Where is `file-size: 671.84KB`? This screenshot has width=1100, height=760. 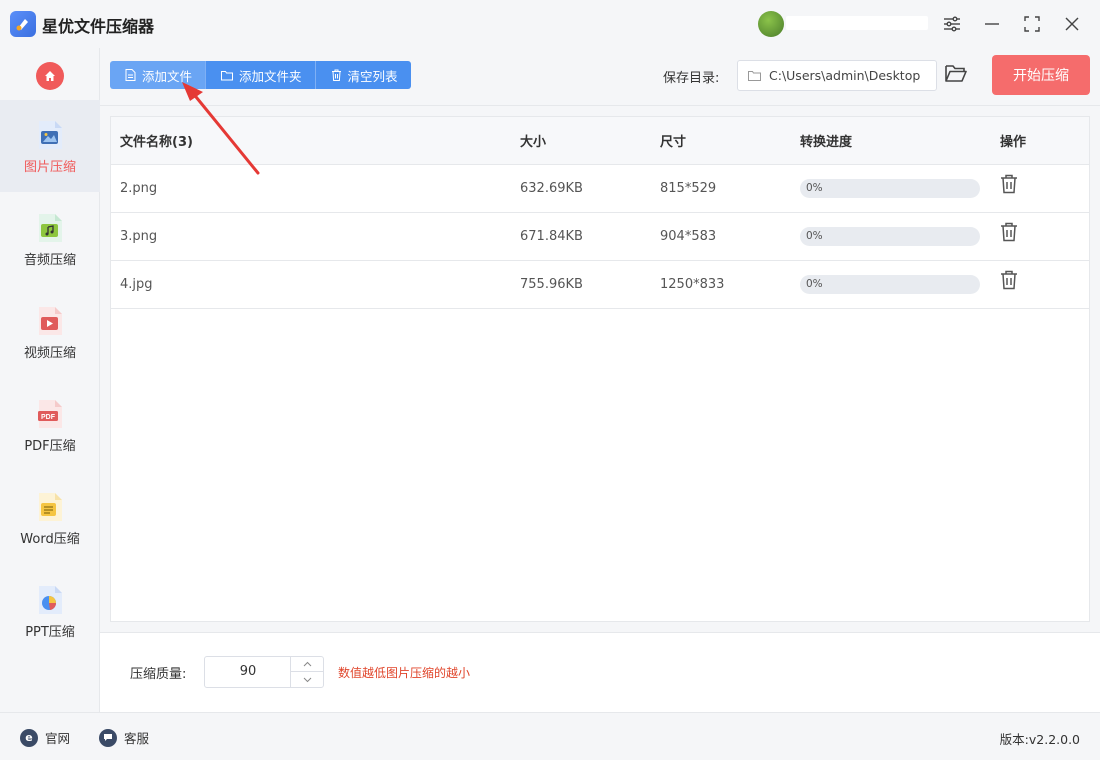
file-size: 671.84KB is located at coordinates (551, 236).